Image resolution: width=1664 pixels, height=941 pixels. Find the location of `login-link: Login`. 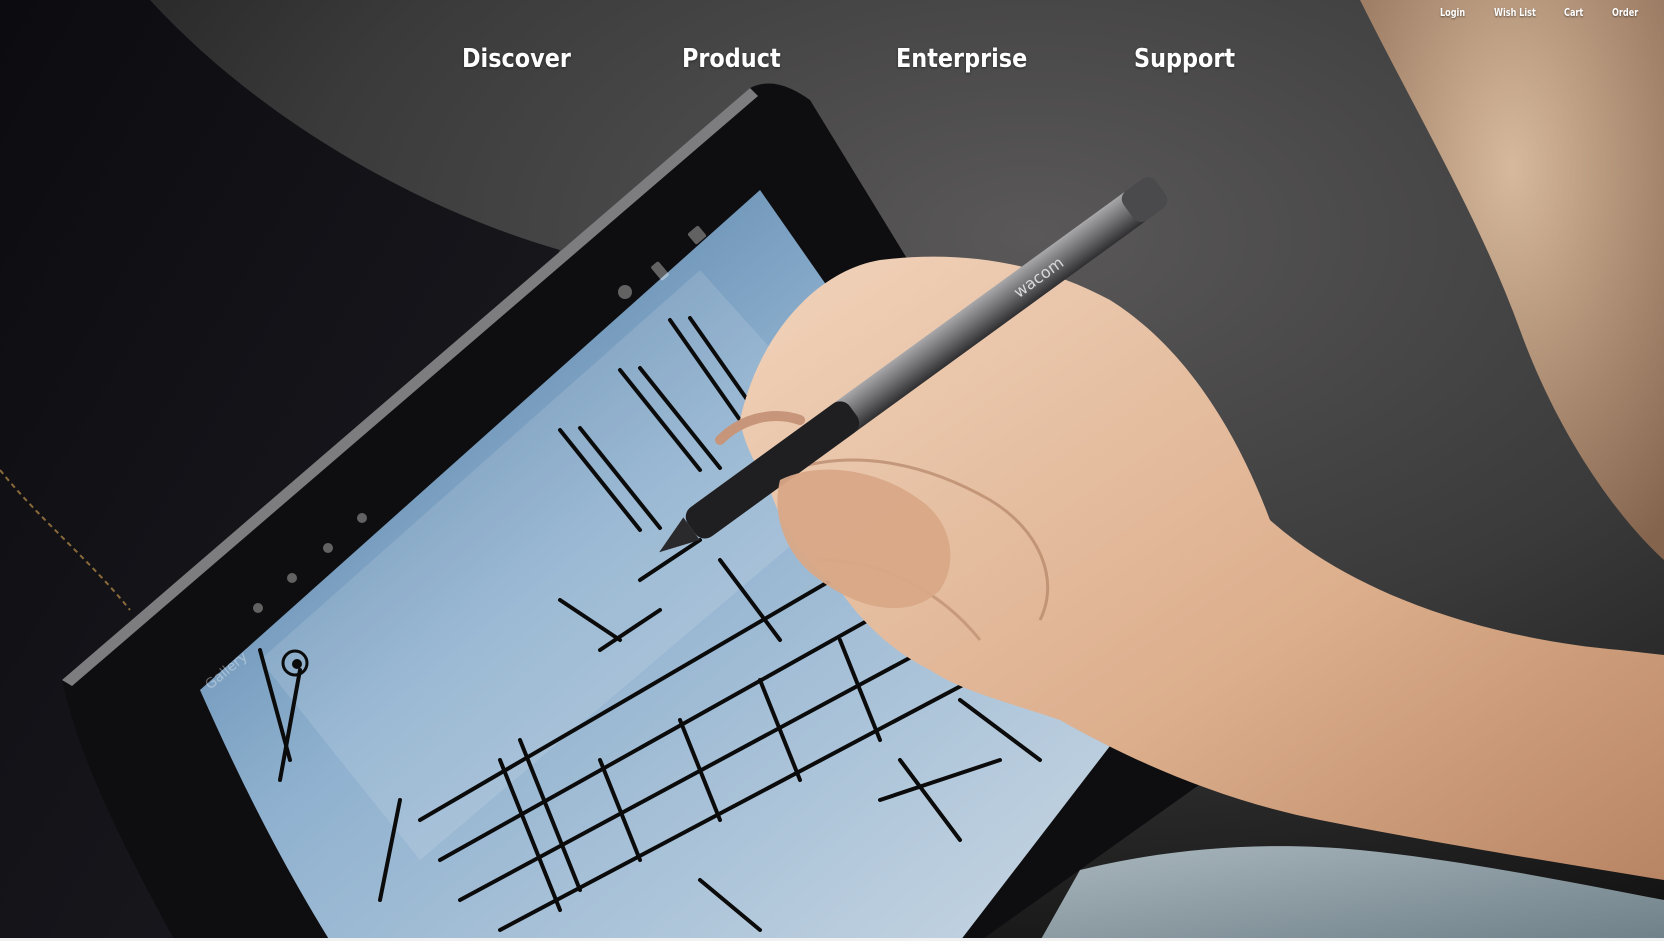

login-link: Login is located at coordinates (1452, 12).